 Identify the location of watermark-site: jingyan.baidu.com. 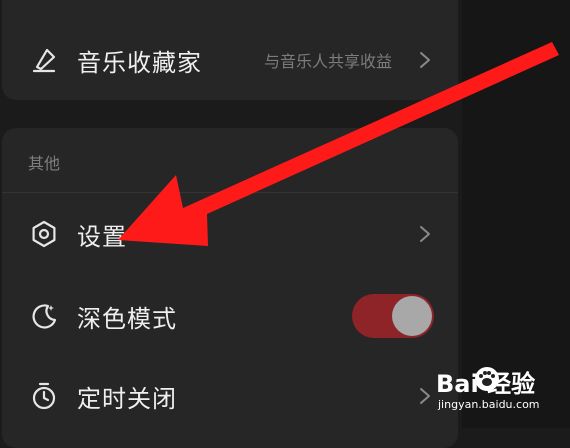
(489, 404).